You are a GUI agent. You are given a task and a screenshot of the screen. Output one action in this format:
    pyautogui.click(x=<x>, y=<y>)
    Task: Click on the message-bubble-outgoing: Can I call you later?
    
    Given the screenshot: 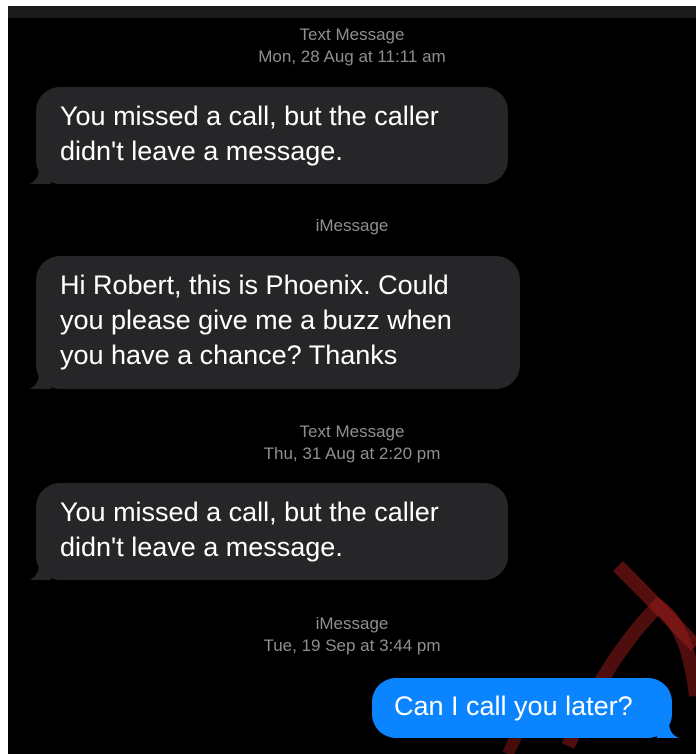 What is the action you would take?
    pyautogui.click(x=525, y=708)
    